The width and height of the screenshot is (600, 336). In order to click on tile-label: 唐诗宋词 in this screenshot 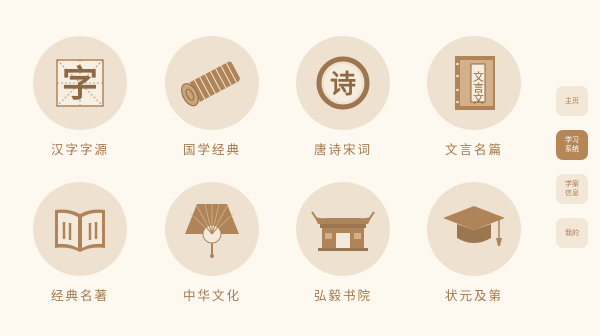, I will do `click(342, 149)`.